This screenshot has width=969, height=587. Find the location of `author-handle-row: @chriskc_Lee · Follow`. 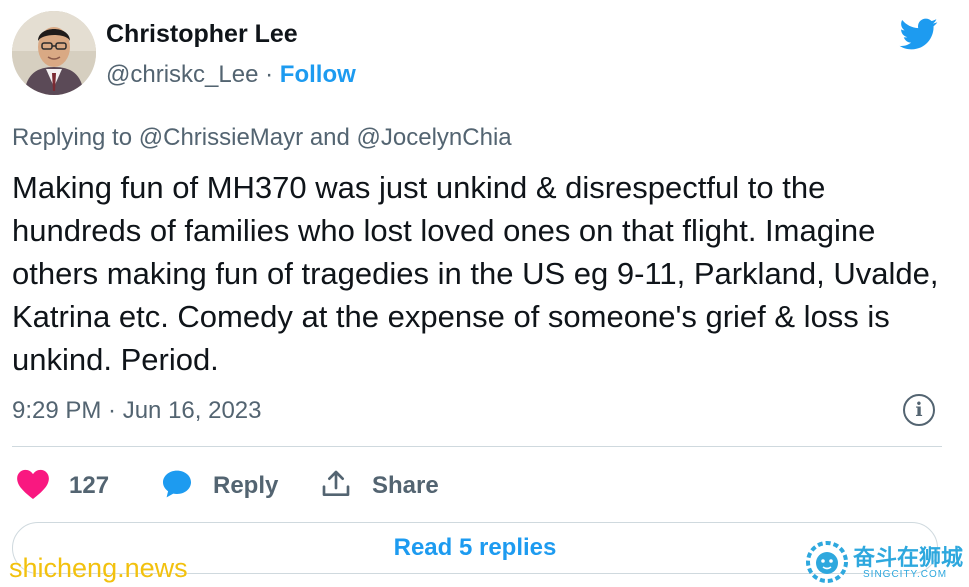

author-handle-row: @chriskc_Lee · Follow is located at coordinates (231, 75).